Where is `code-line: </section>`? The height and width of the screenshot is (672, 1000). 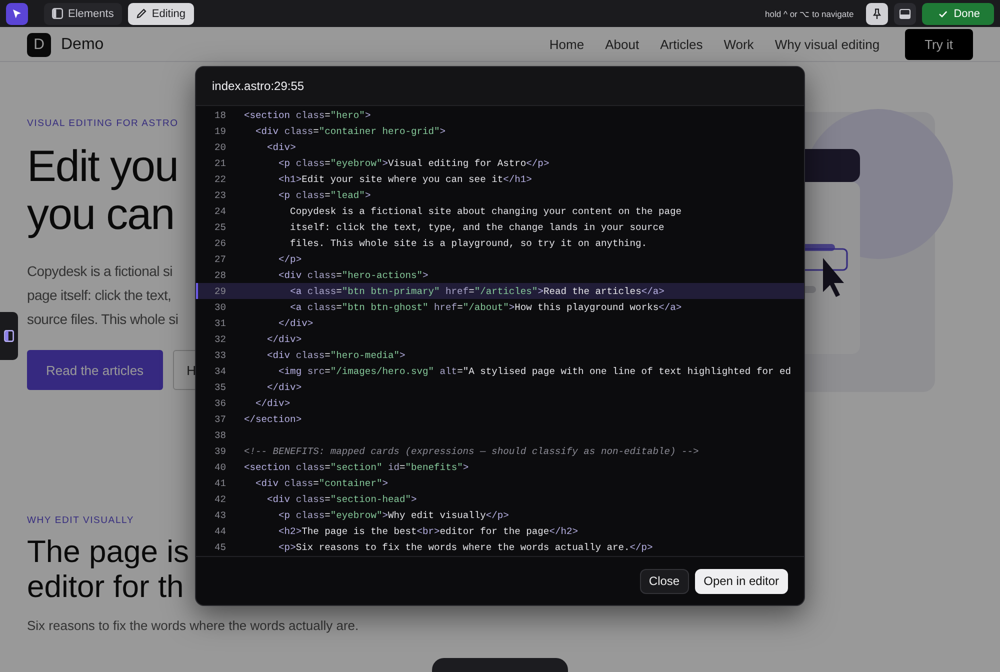 code-line: </section> is located at coordinates (273, 419).